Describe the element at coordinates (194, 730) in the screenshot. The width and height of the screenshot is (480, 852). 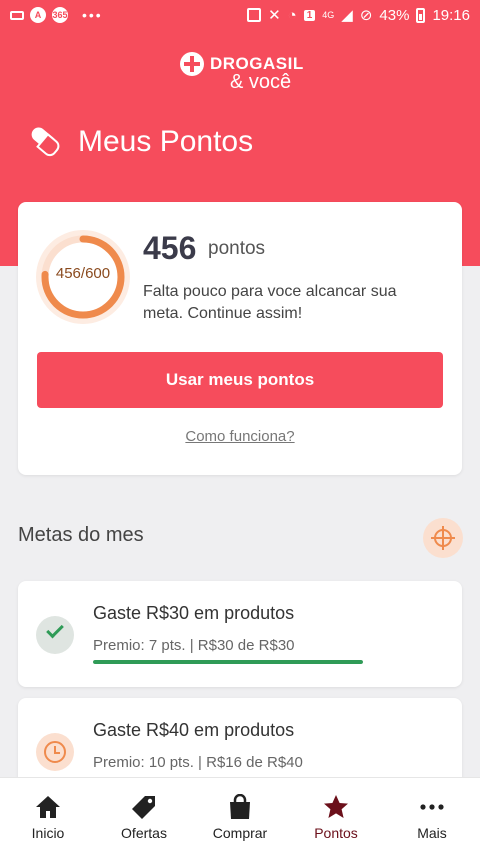
I see `goal-title: Gaste R$40 em produtos` at that location.